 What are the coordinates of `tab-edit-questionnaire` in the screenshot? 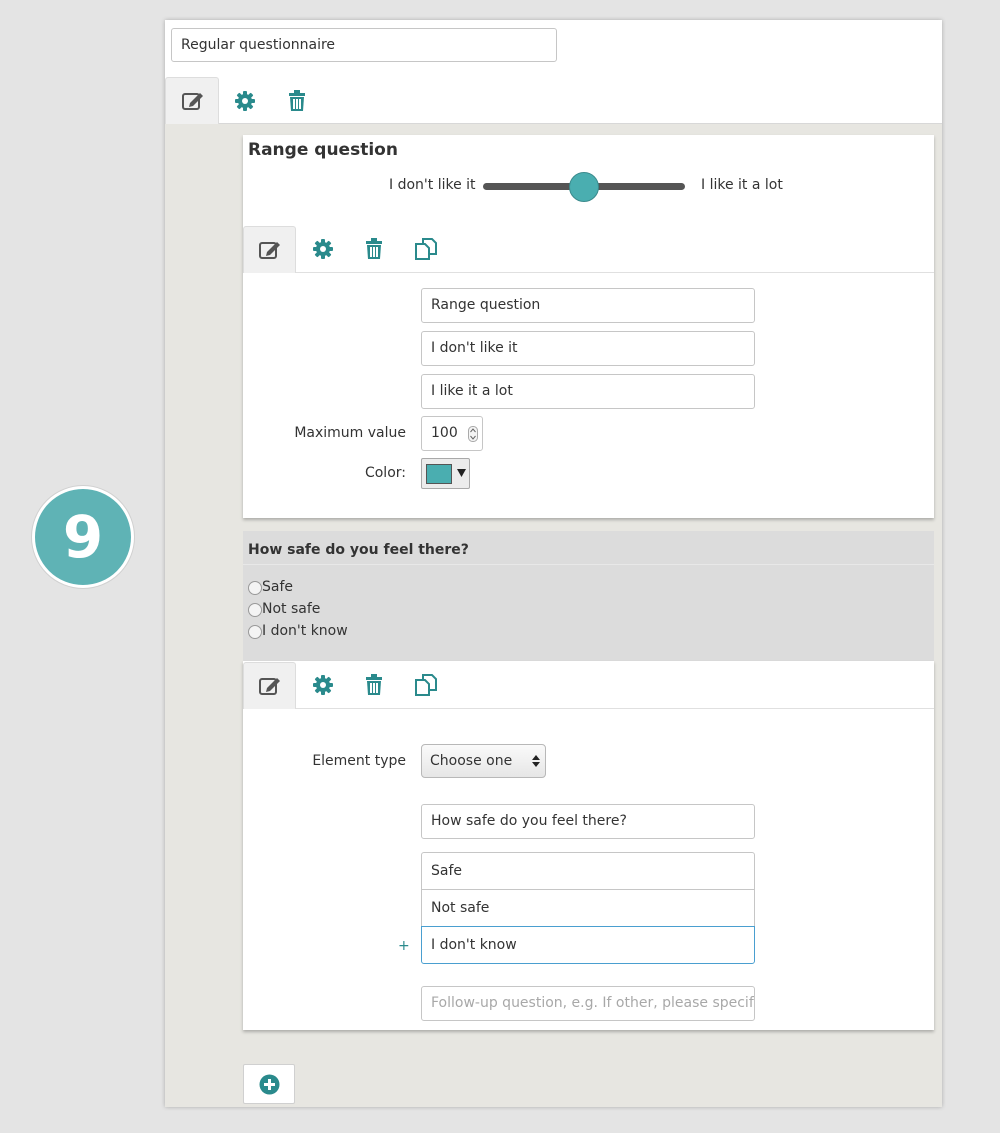 It's located at (192, 100).